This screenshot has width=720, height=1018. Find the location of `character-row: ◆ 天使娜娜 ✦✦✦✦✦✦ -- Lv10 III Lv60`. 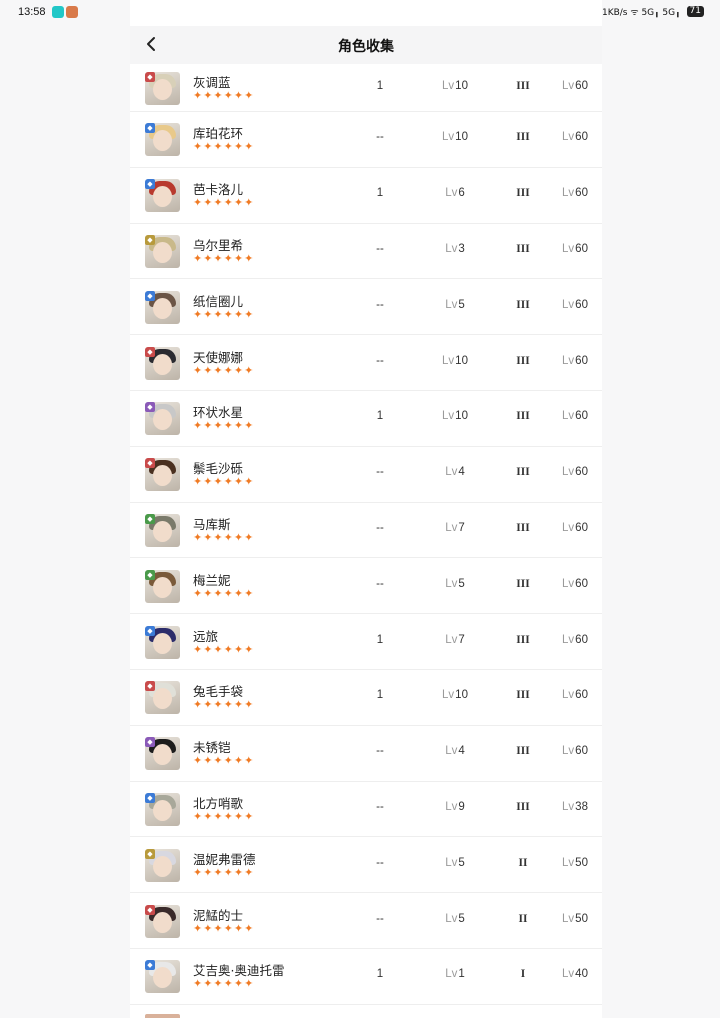

character-row: ◆ 天使娜娜 ✦✦✦✦✦✦ -- Lv10 III Lv60 is located at coordinates (366, 363).